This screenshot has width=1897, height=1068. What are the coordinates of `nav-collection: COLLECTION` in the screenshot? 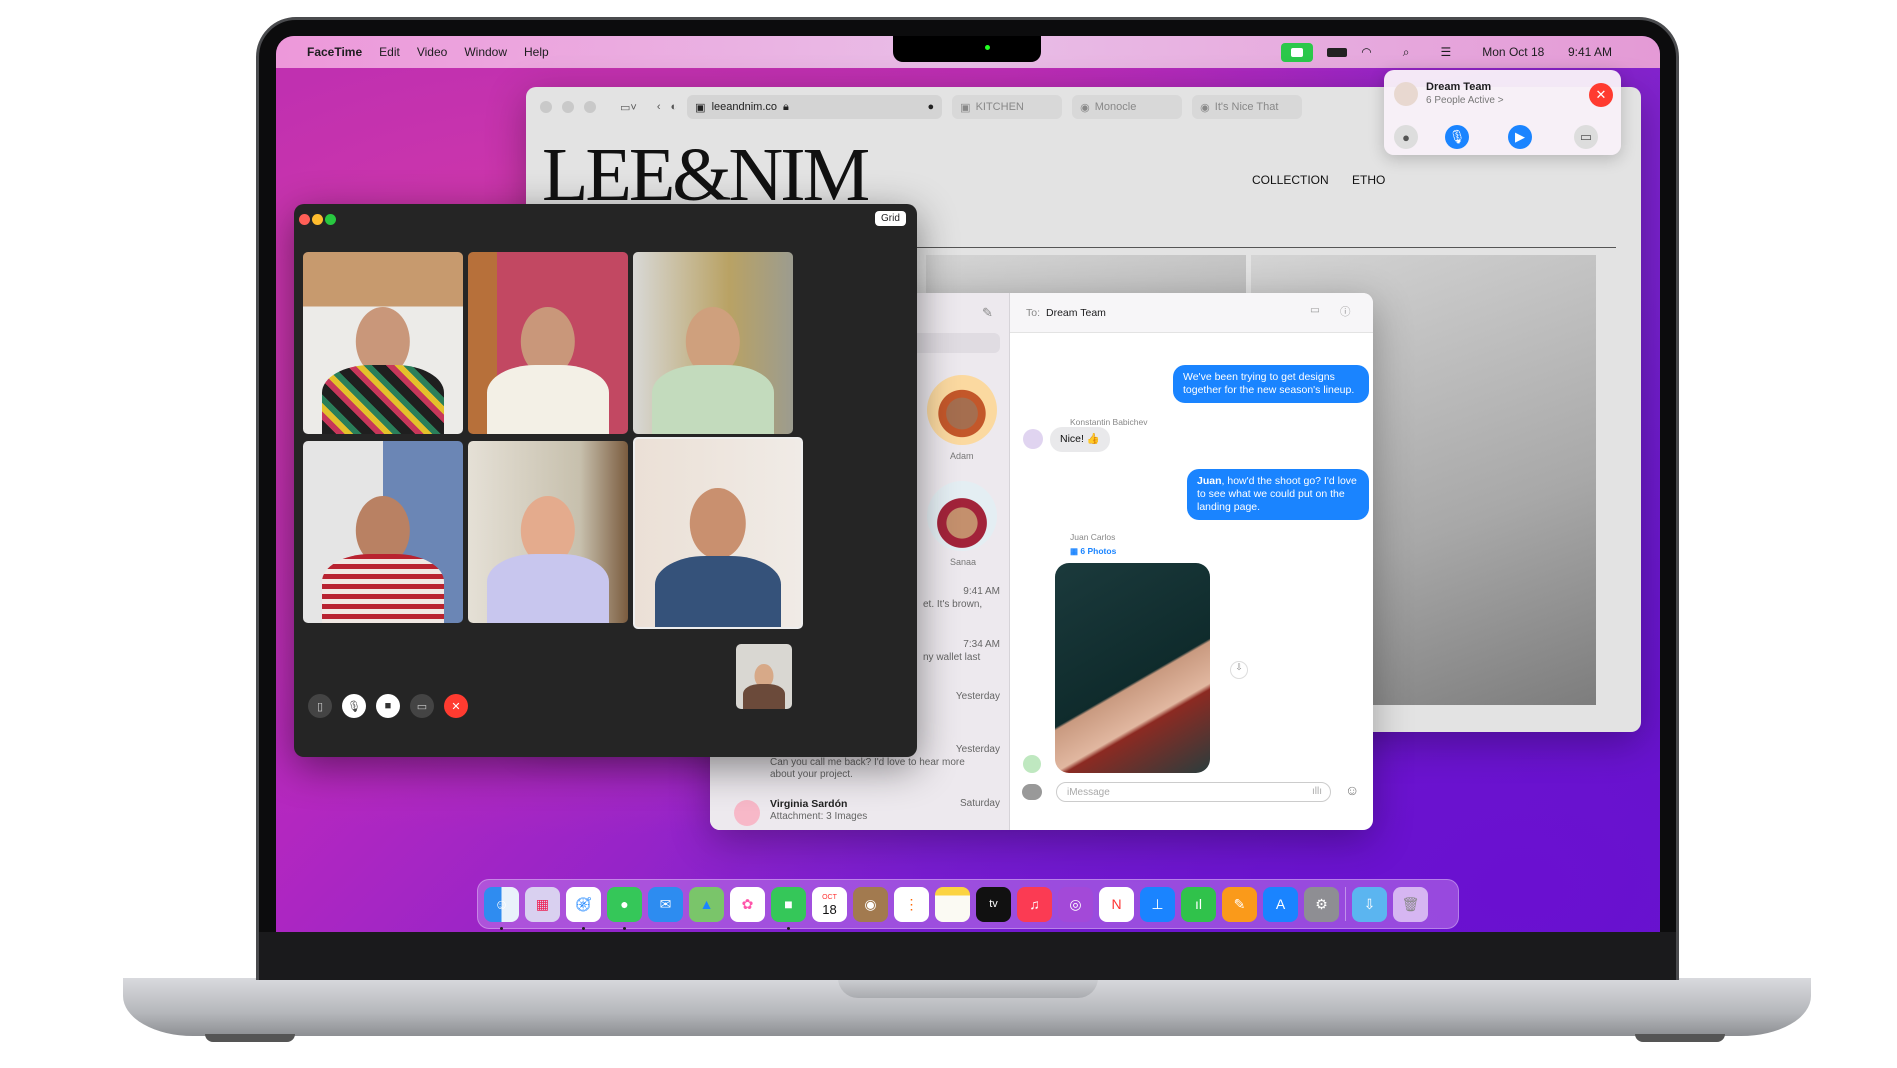 It's located at (1290, 180).